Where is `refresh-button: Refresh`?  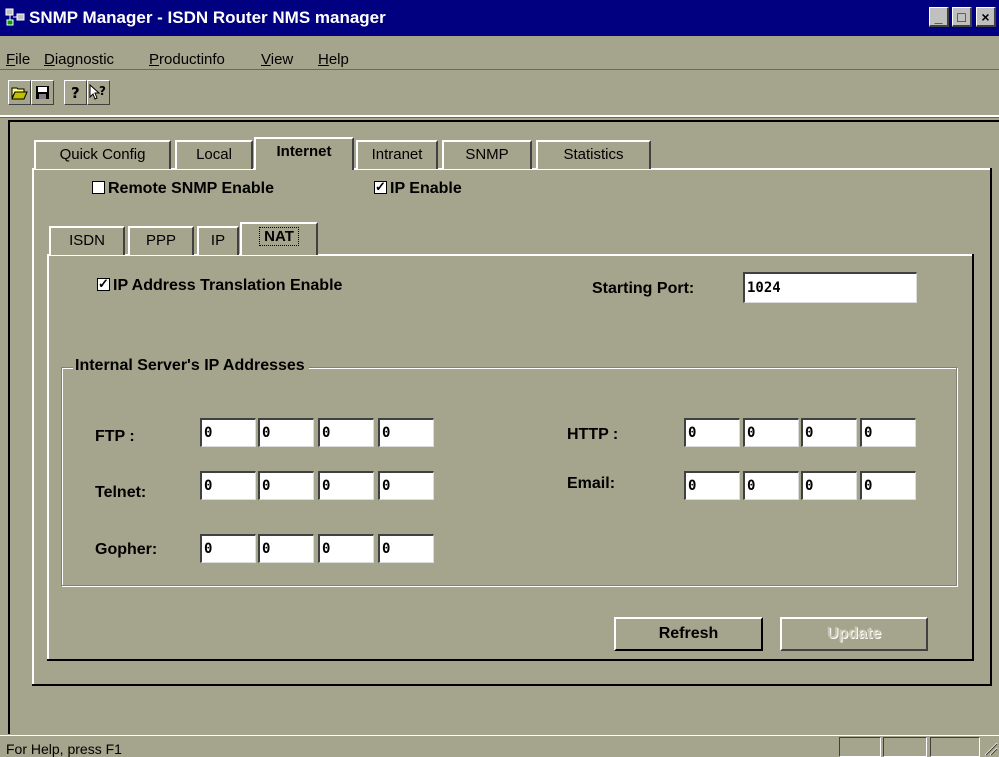
refresh-button: Refresh is located at coordinates (688, 634).